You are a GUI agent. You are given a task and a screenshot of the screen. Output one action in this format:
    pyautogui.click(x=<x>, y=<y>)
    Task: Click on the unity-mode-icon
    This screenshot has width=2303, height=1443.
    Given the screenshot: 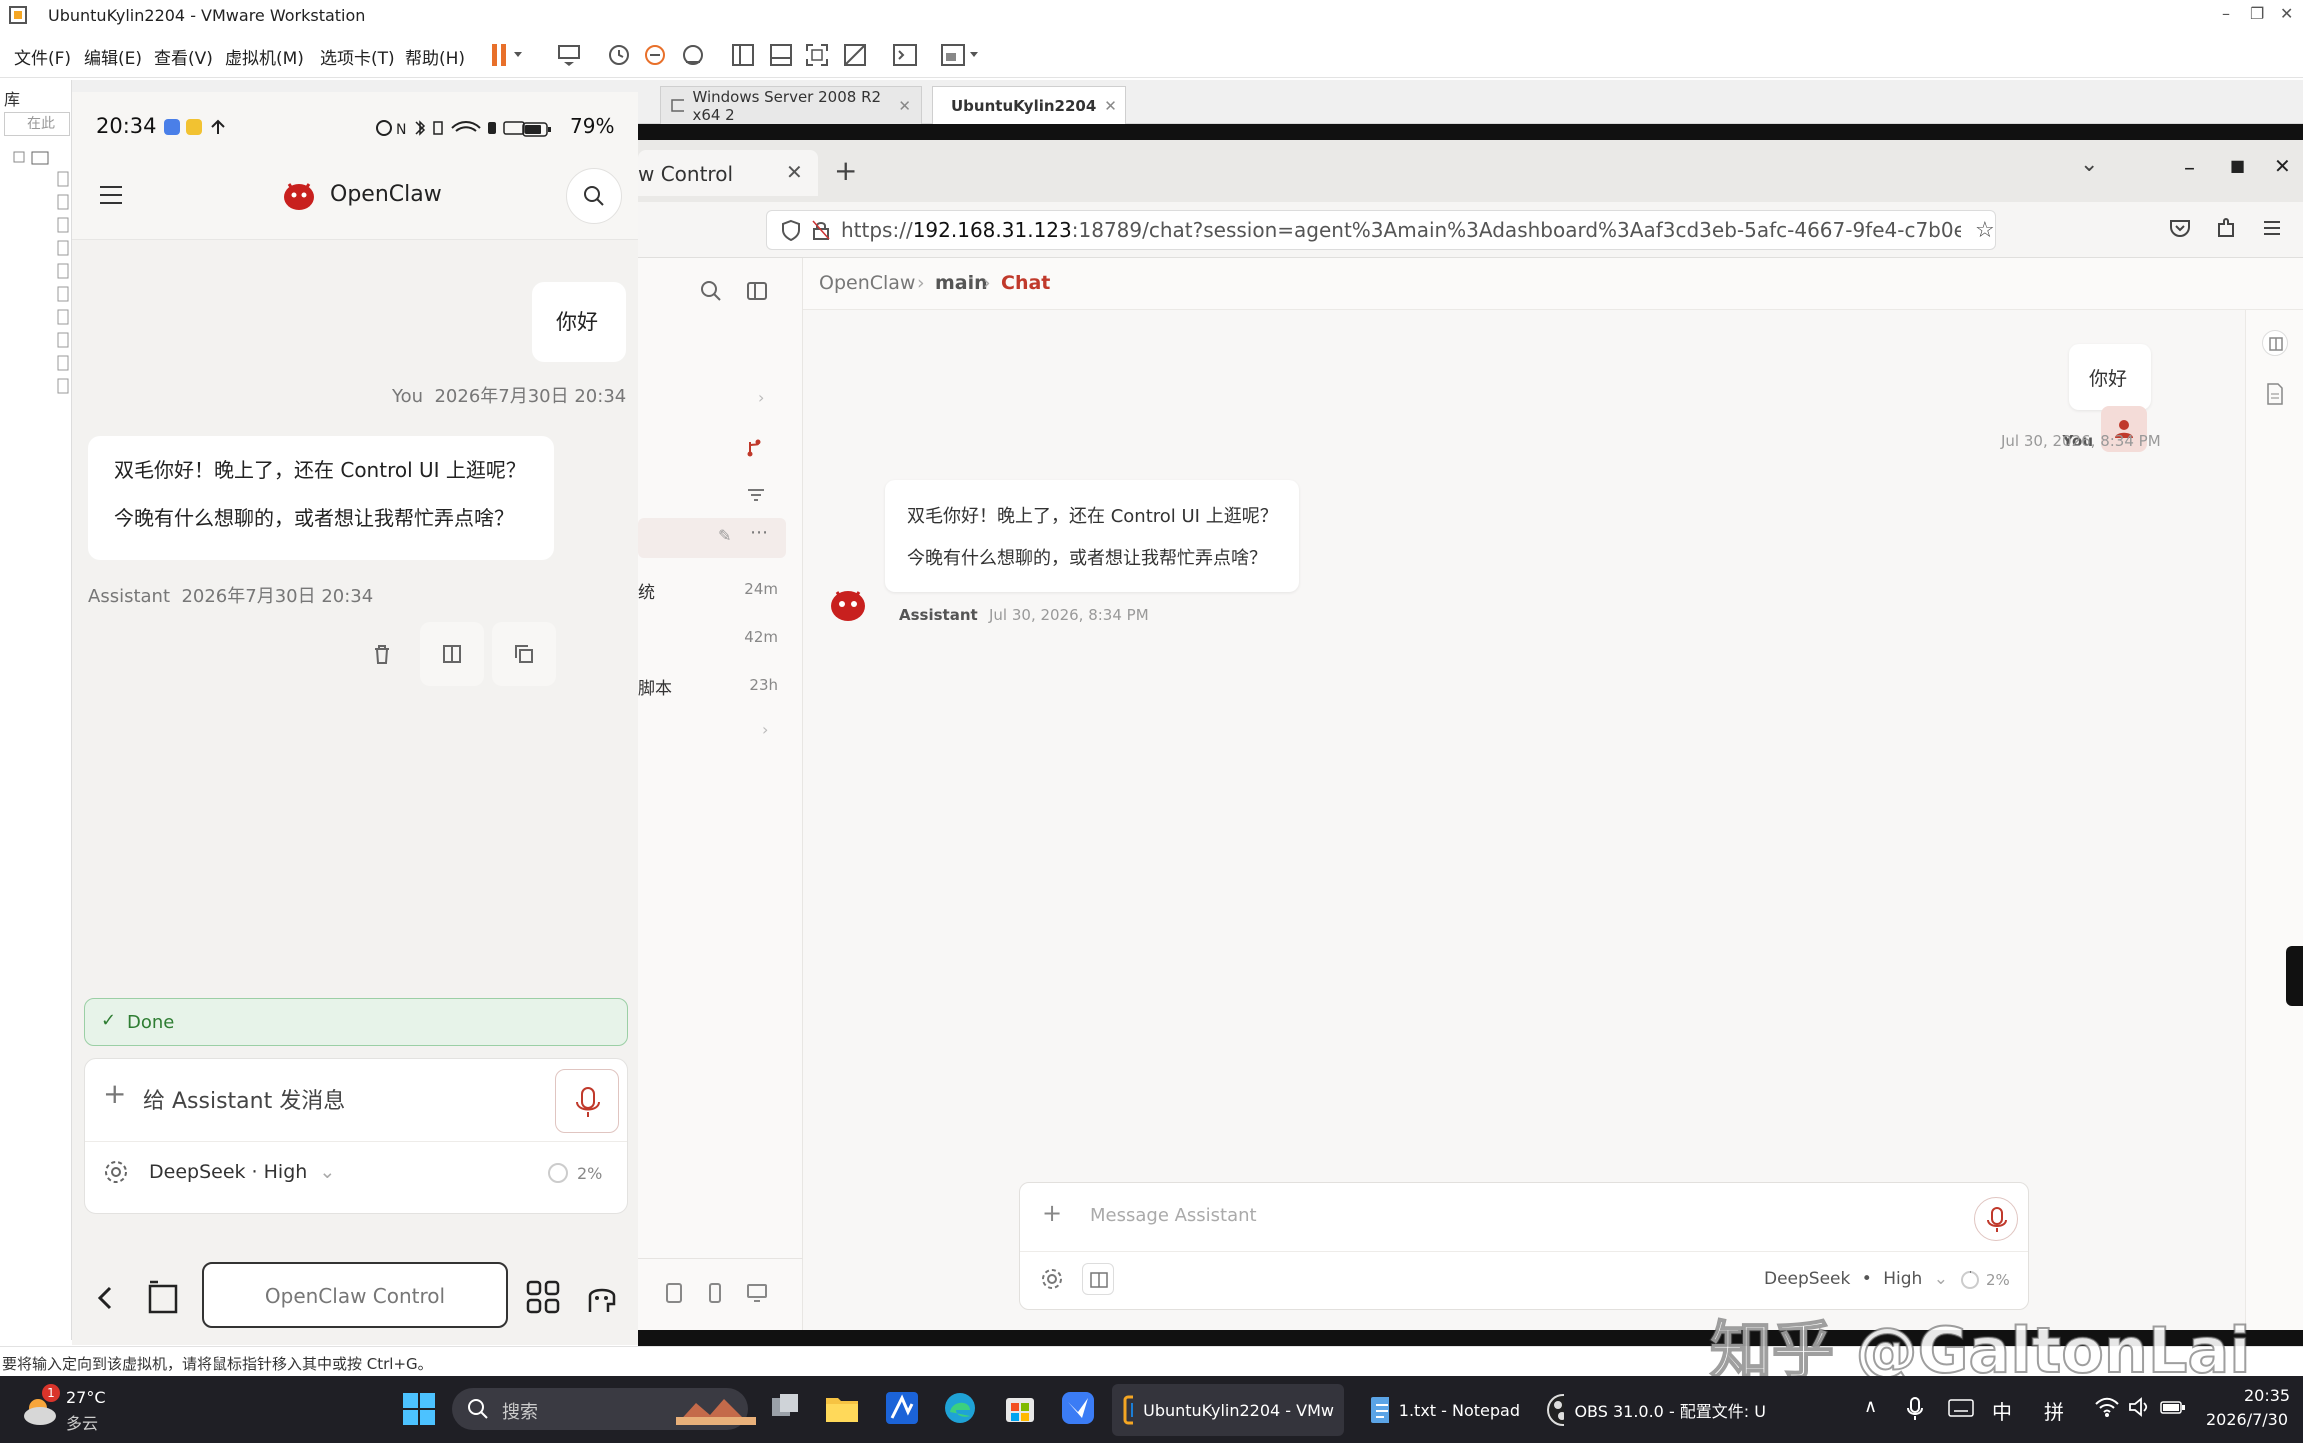 What is the action you would take?
    pyautogui.click(x=855, y=55)
    